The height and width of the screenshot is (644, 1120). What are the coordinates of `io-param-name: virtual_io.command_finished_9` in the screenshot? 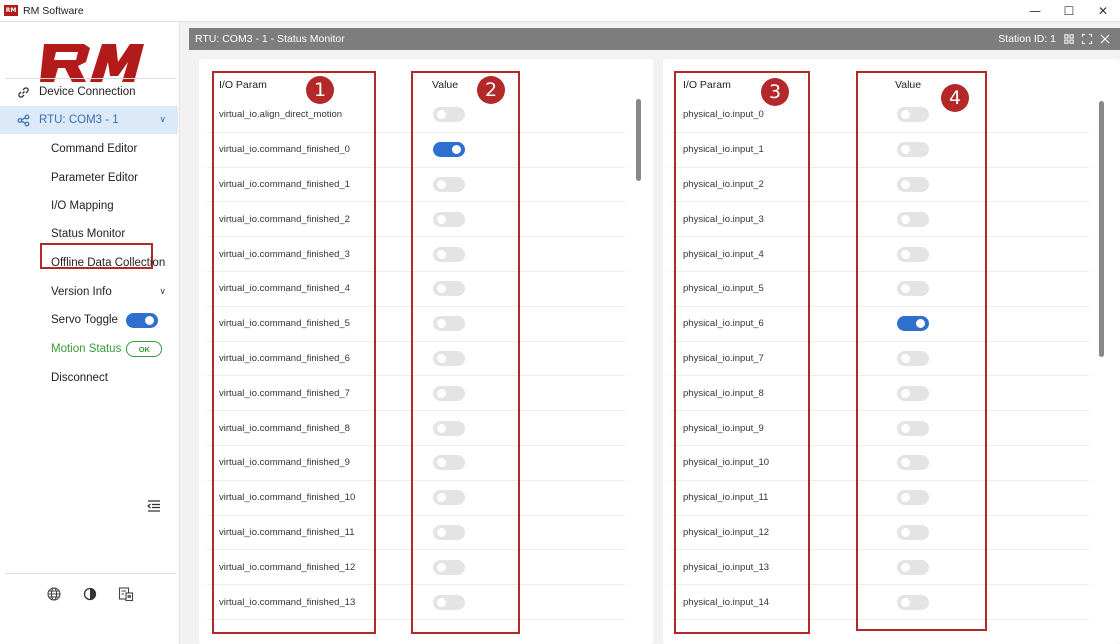 It's located at (284, 463).